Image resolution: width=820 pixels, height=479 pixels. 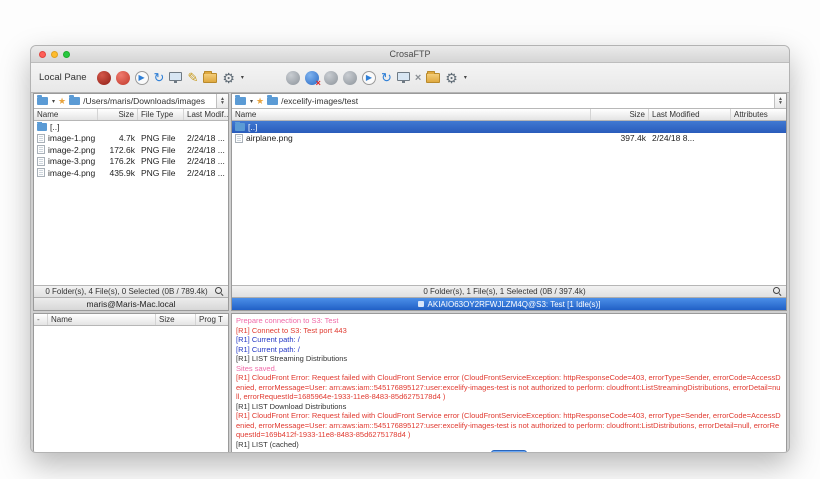 I want to click on remote-abort-icon, so click(x=330, y=77).